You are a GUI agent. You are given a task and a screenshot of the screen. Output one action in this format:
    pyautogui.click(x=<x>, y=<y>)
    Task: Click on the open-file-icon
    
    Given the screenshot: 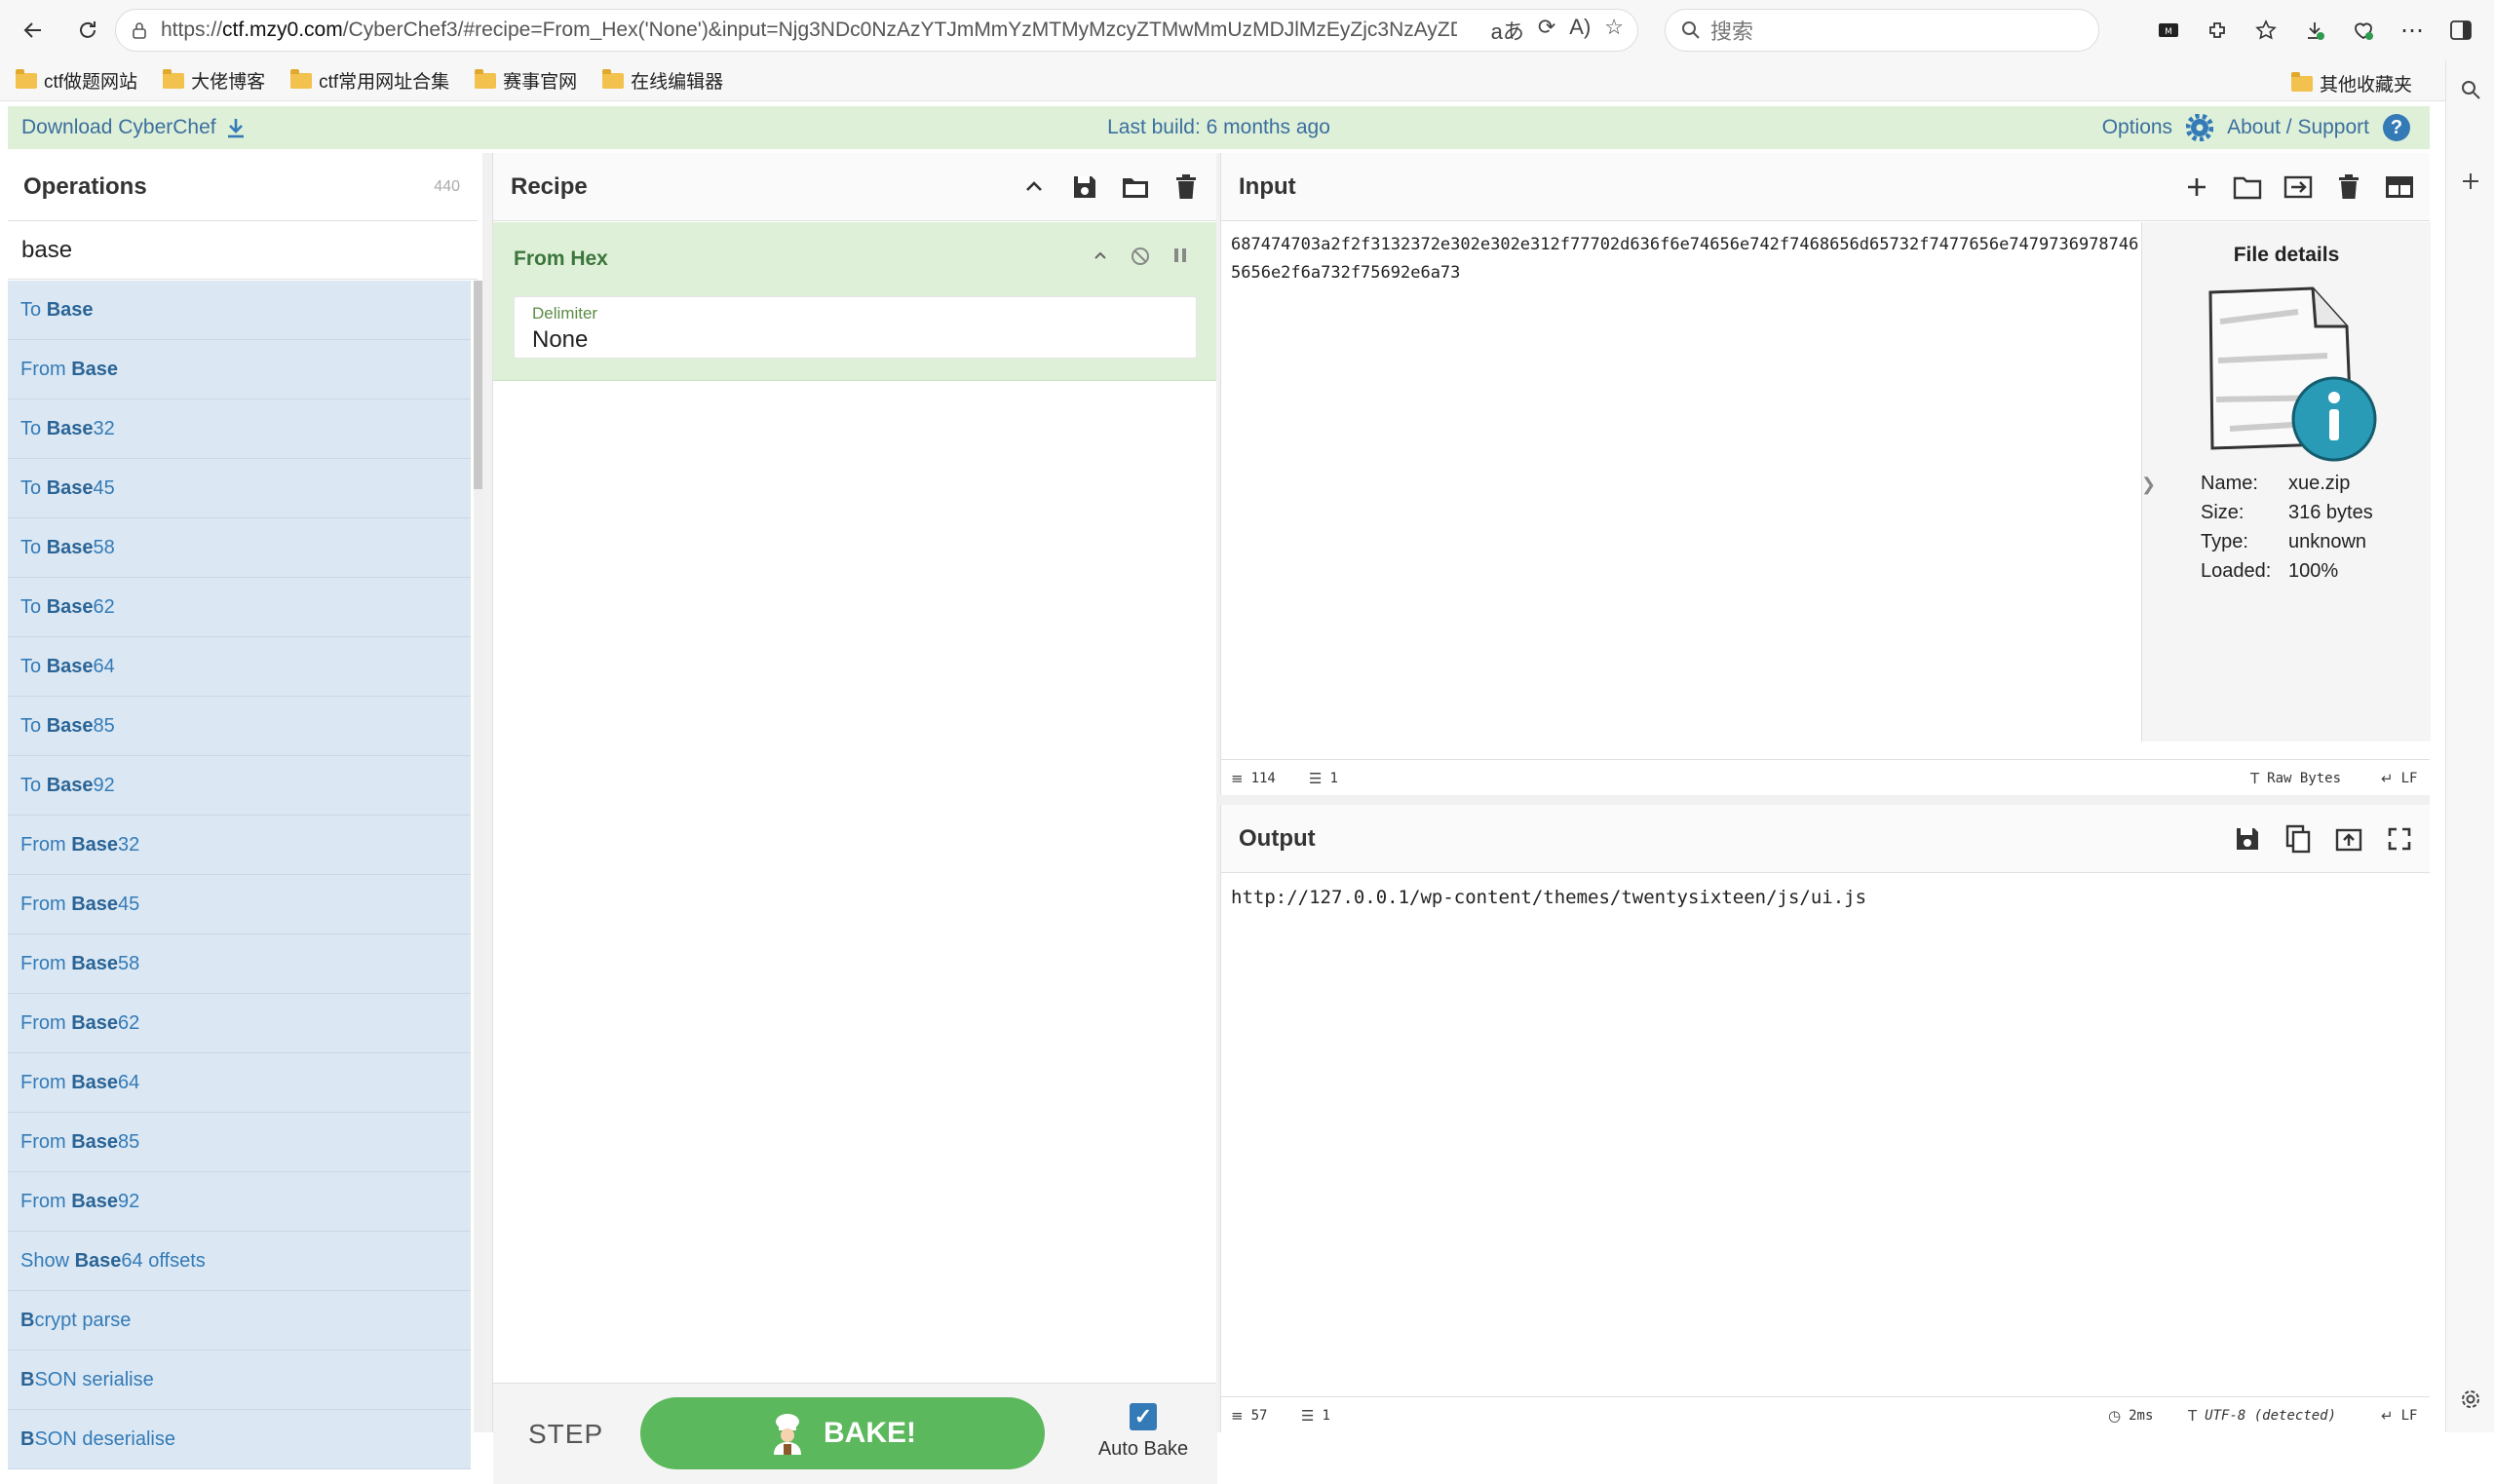 What is the action you would take?
    pyautogui.click(x=2298, y=187)
    